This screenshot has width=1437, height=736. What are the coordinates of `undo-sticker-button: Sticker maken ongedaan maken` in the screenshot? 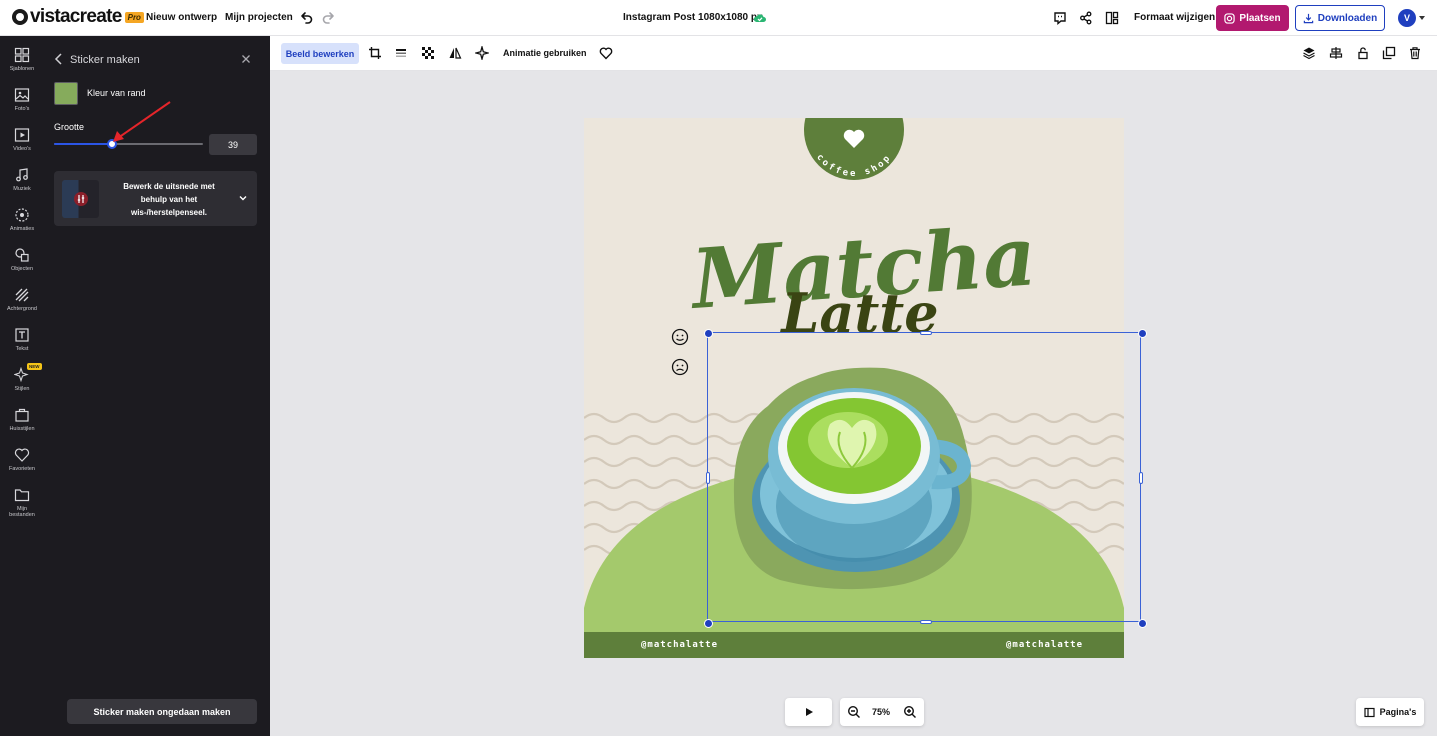 It's located at (162, 711).